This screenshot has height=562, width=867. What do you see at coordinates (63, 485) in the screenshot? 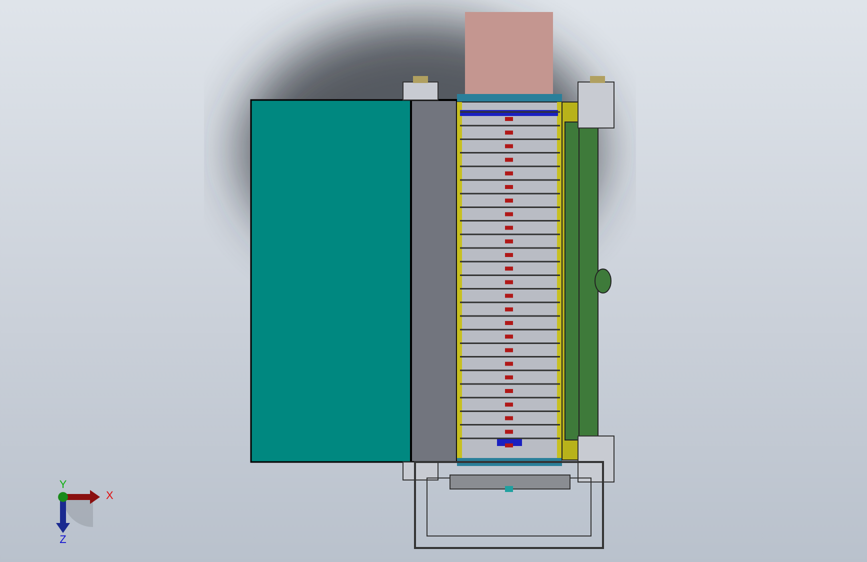
I see `axis-label: Y` at bounding box center [63, 485].